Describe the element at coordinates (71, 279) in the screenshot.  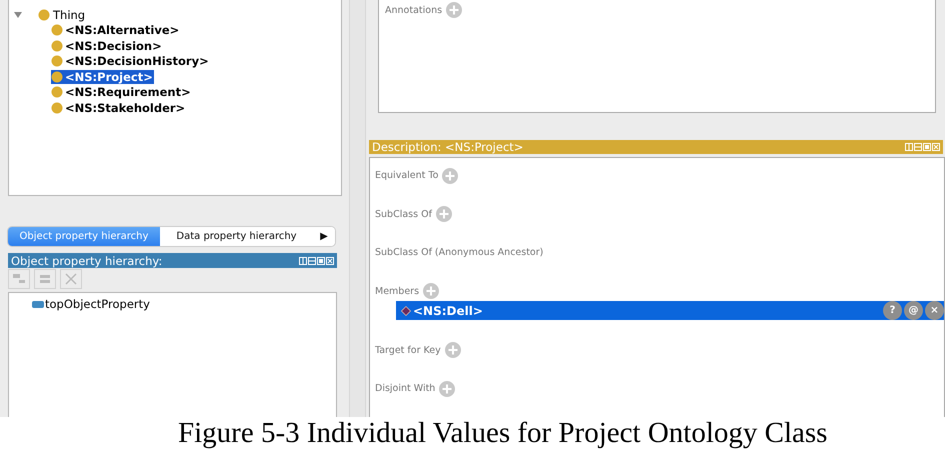
I see `cross-icon` at that location.